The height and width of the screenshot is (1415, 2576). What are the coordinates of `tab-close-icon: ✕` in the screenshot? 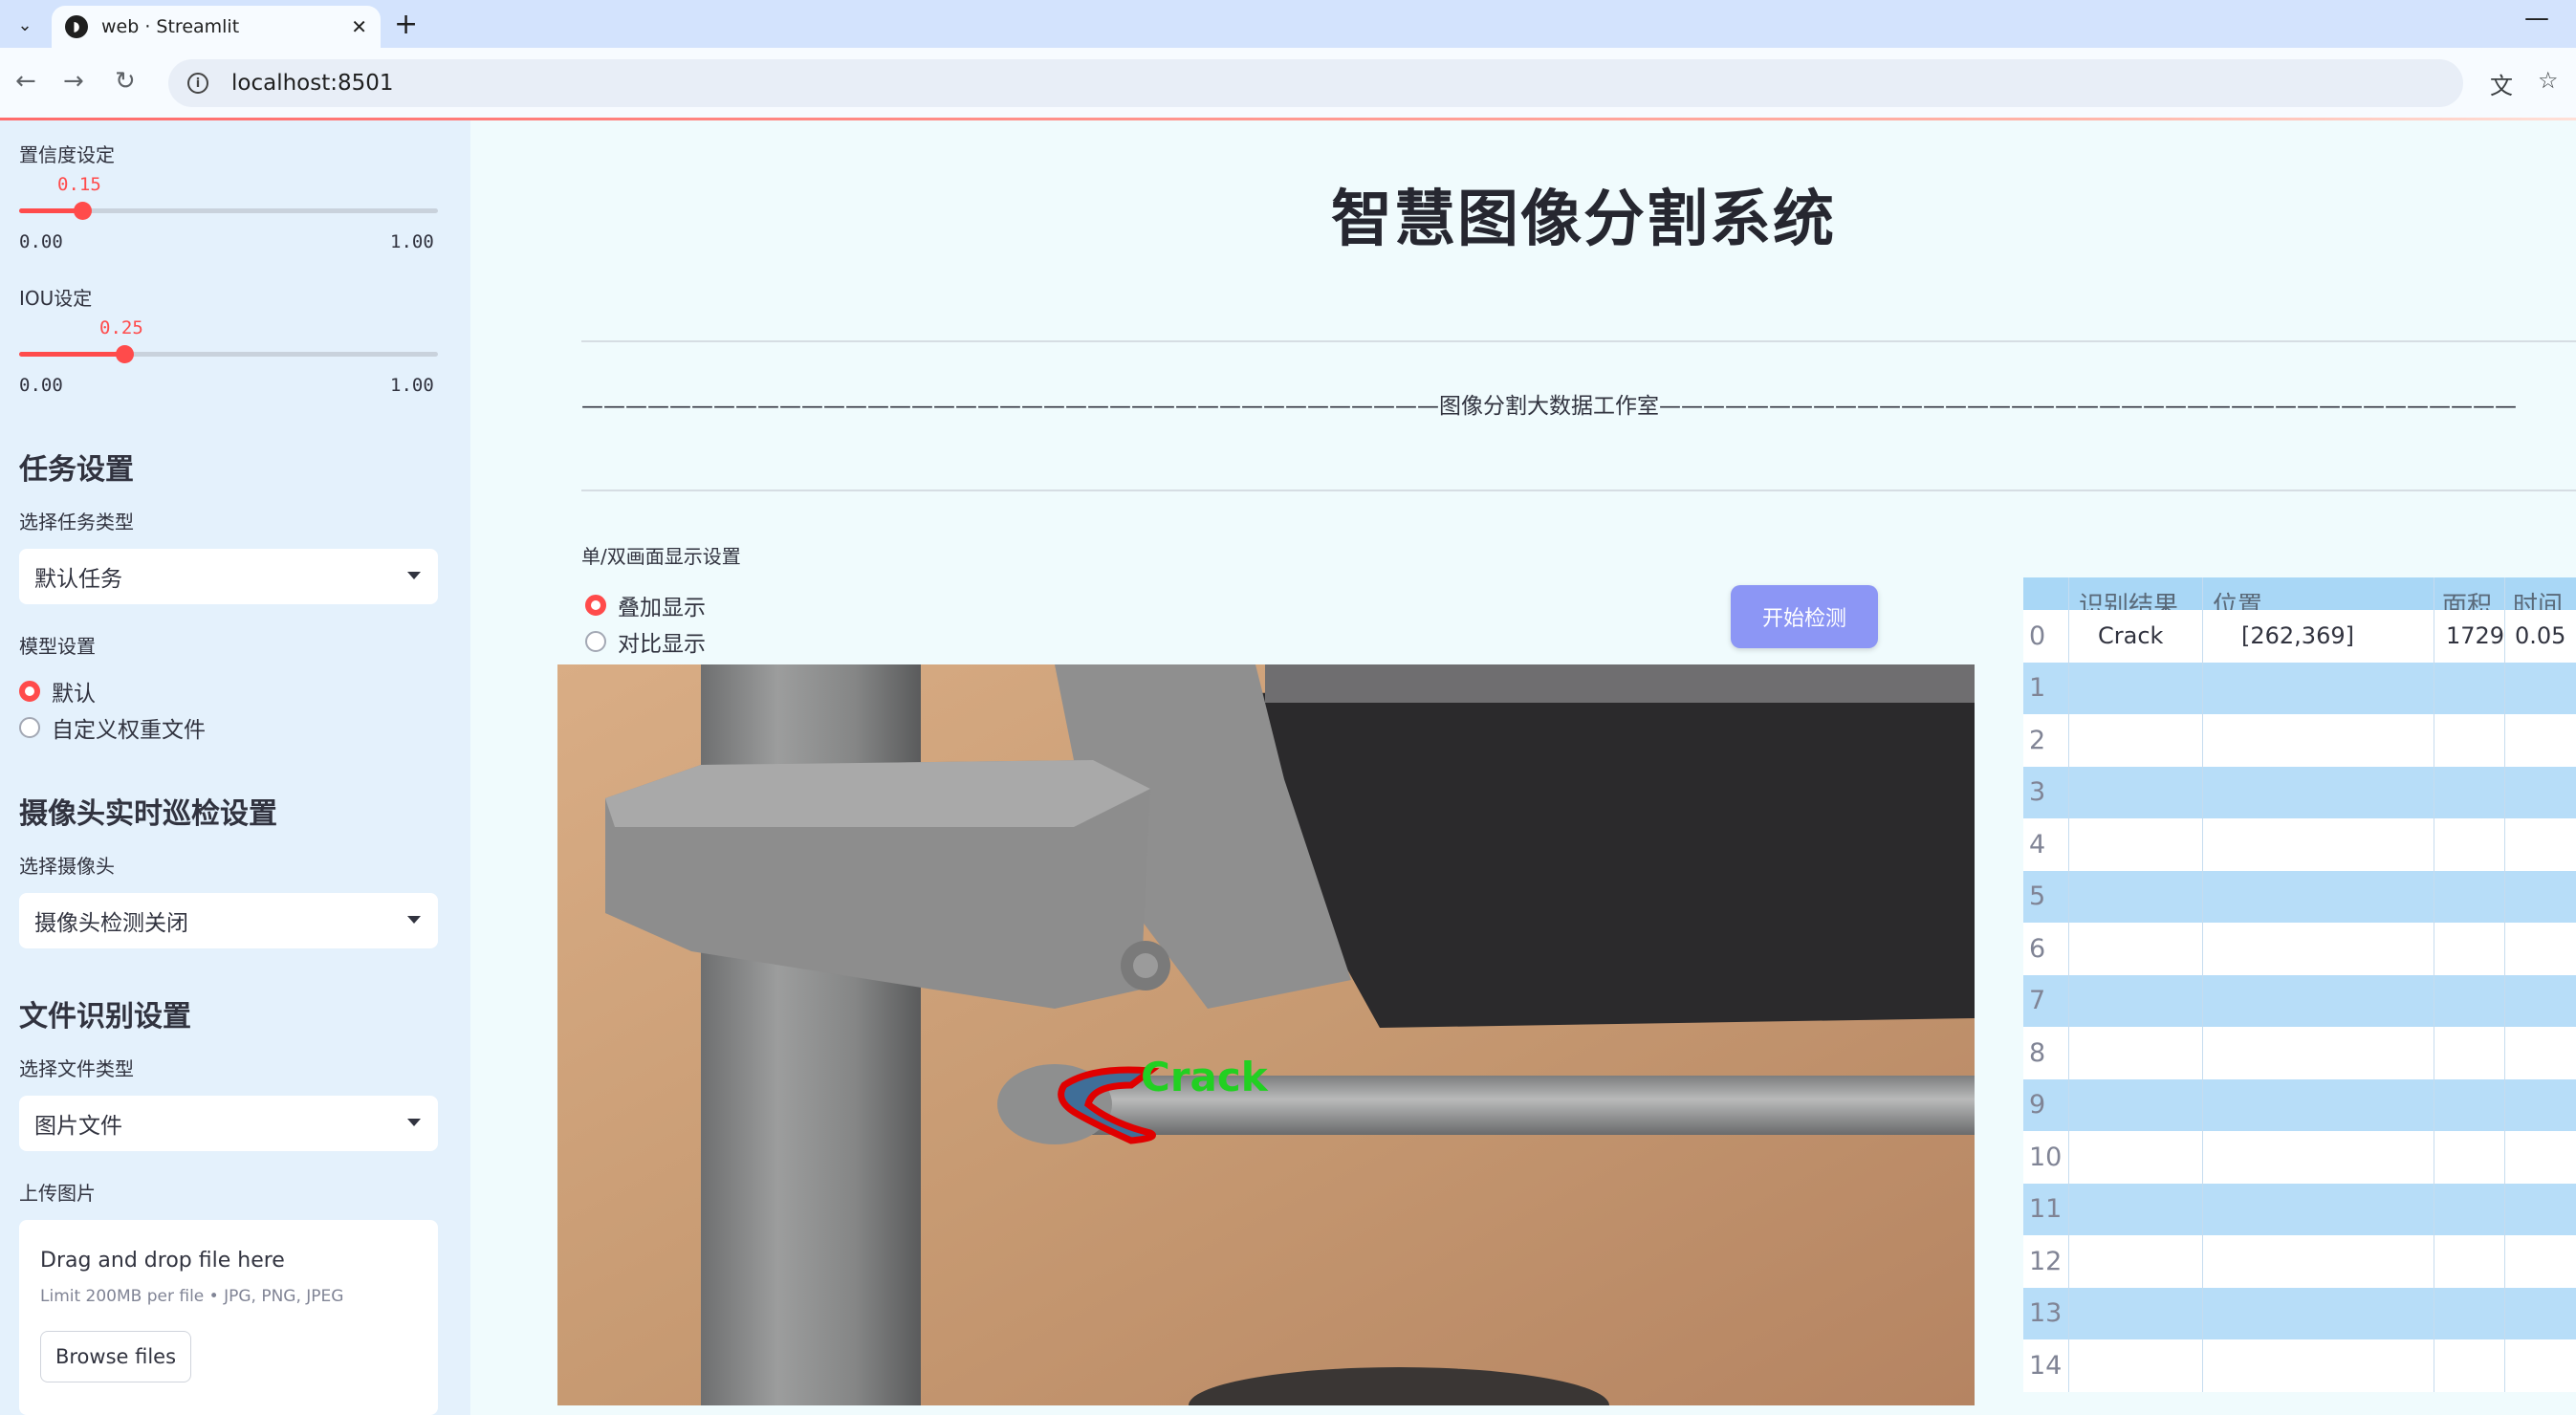 It's located at (359, 26).